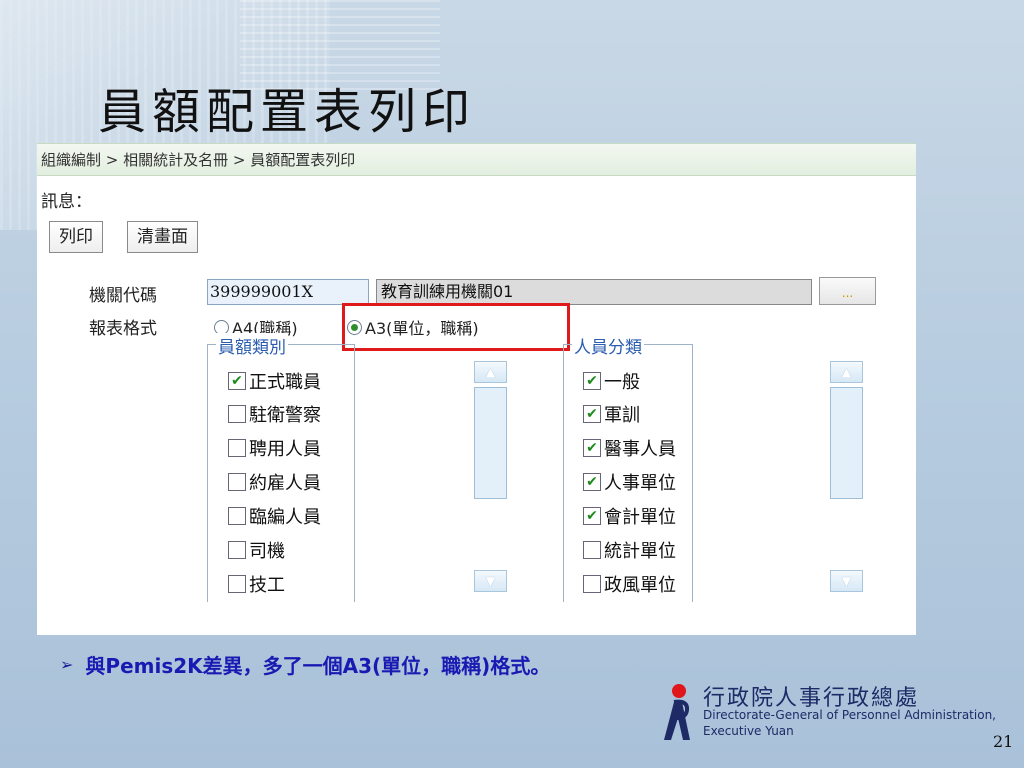  Describe the element at coordinates (267, 585) in the screenshot. I see `checkbox-label: 技工` at that location.